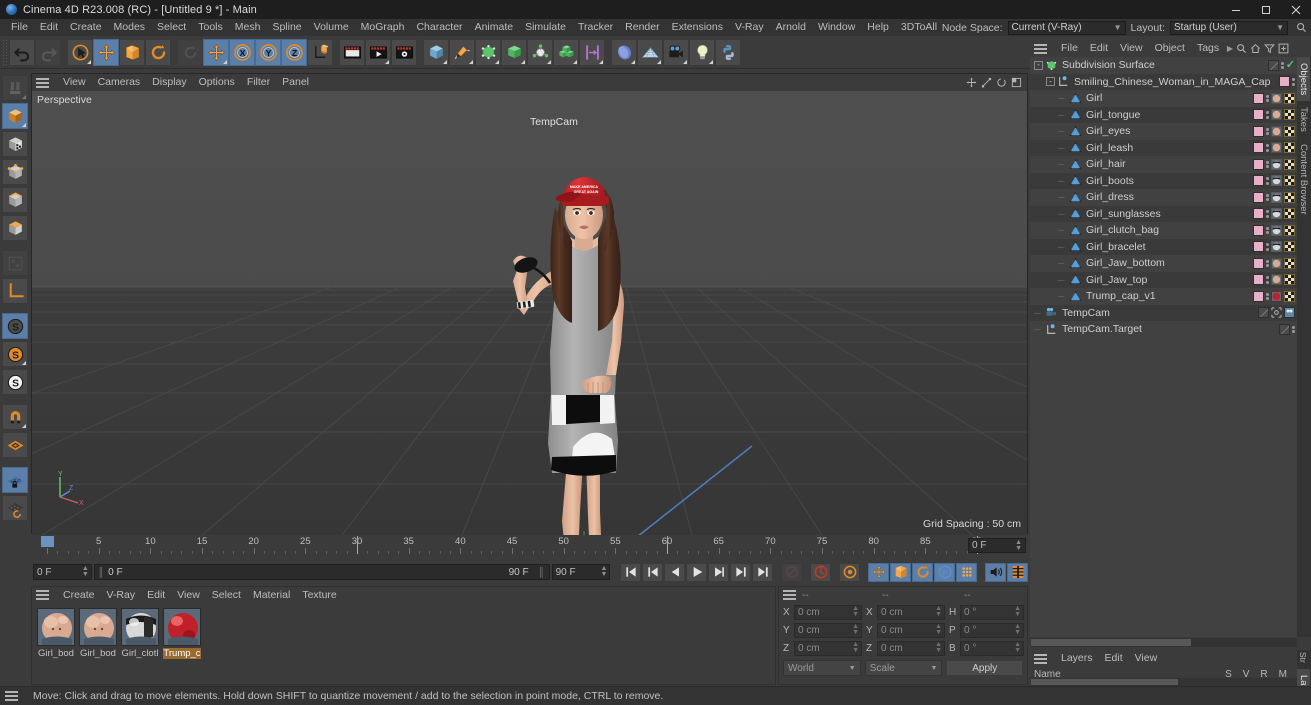  Describe the element at coordinates (158, 52) in the screenshot. I see `rotate-tool-button` at that location.